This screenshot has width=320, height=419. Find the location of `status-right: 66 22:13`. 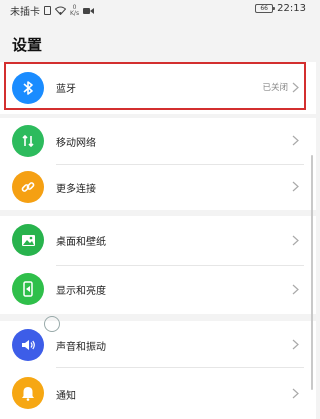

status-right: 66 22:13 is located at coordinates (280, 8).